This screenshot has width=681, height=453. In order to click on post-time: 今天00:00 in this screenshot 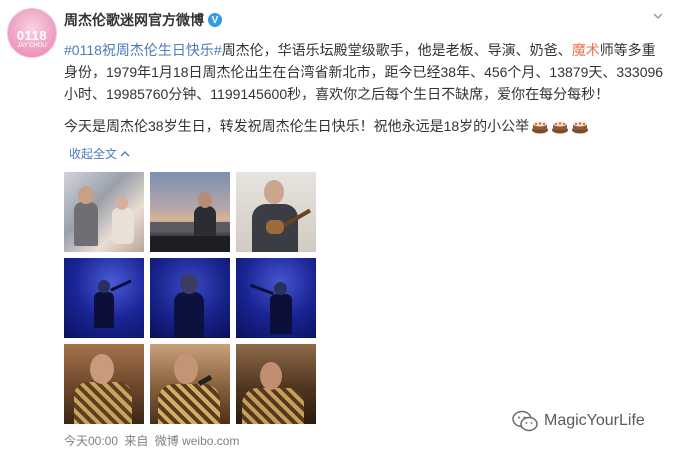, I will do `click(91, 441)`.